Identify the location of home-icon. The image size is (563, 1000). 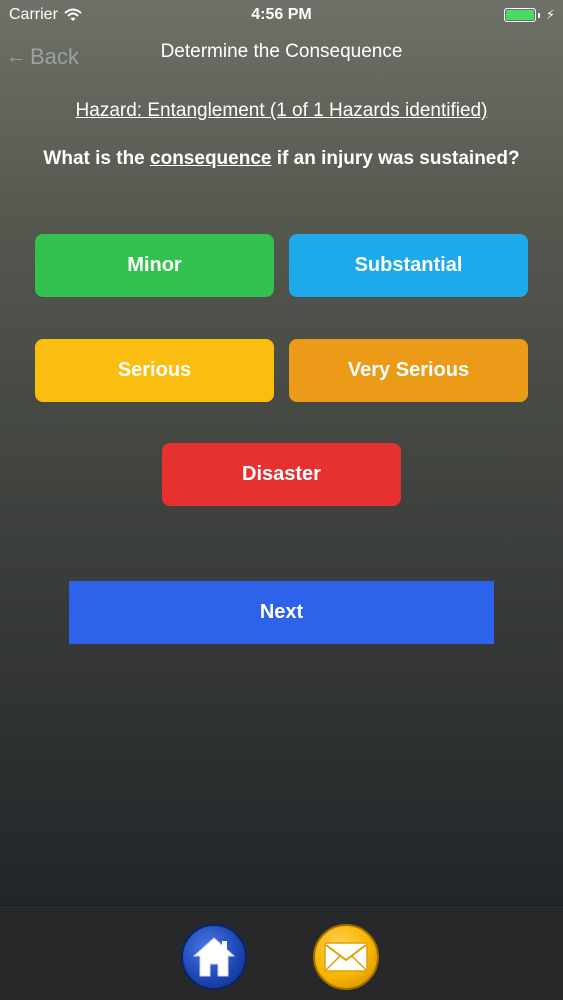
(214, 957).